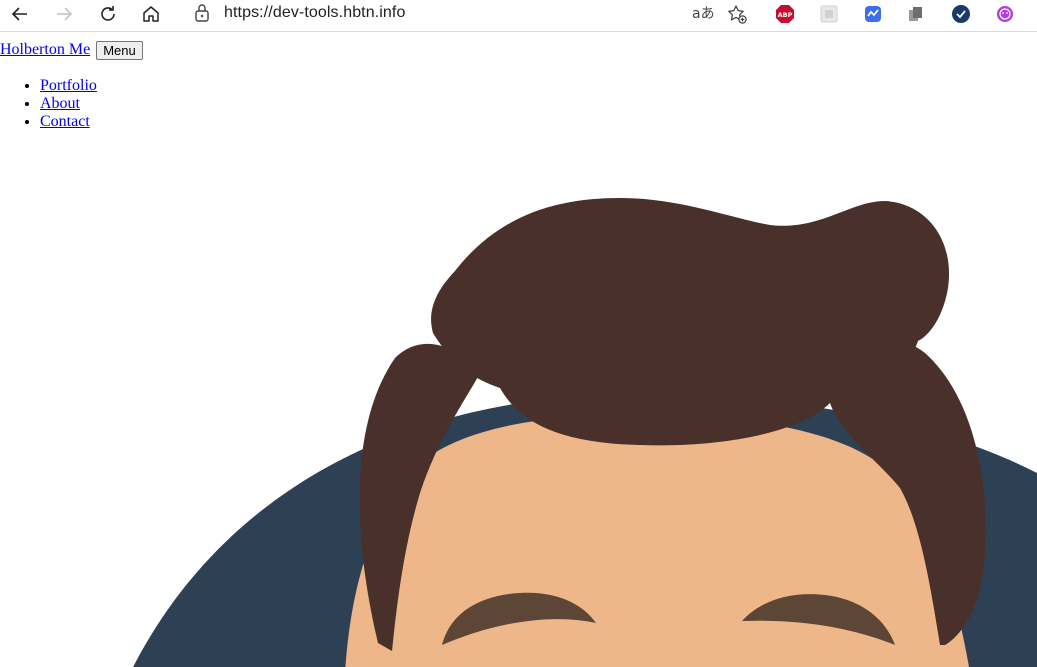  What do you see at coordinates (873, 14) in the screenshot?
I see `extension-chat-icon` at bounding box center [873, 14].